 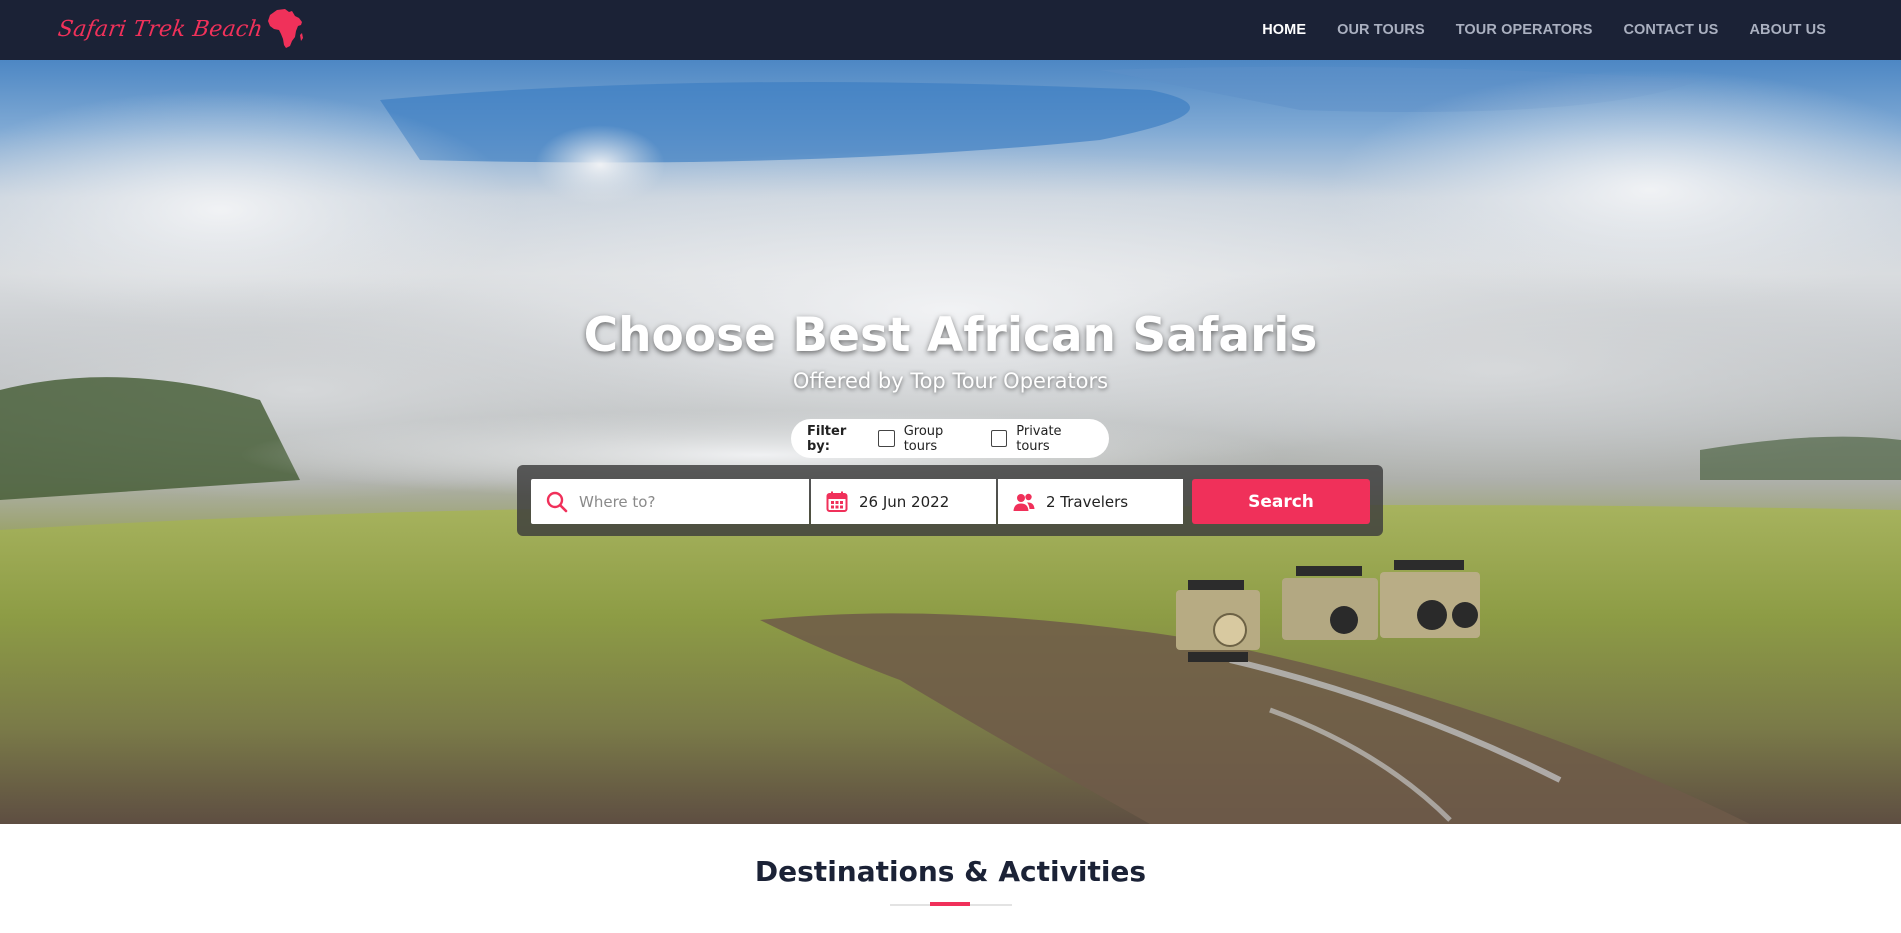 I want to click on tour-filter: Filter by: Group tours Private tours, so click(x=950, y=438).